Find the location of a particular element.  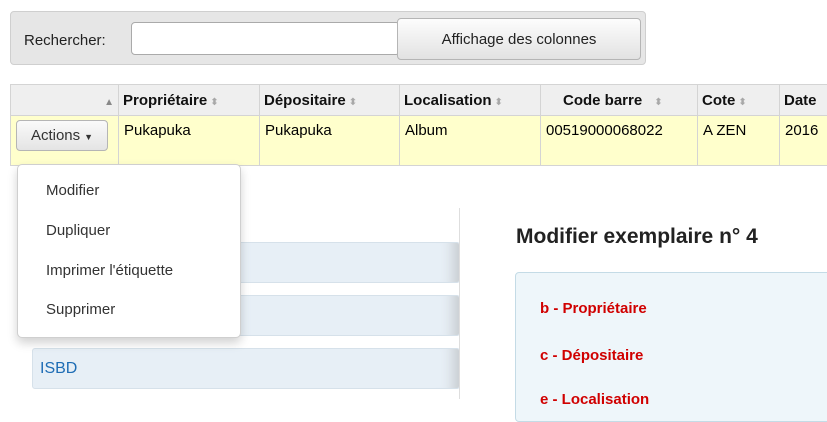

actions-dropdown-button: Actions ▼ is located at coordinates (62, 135).